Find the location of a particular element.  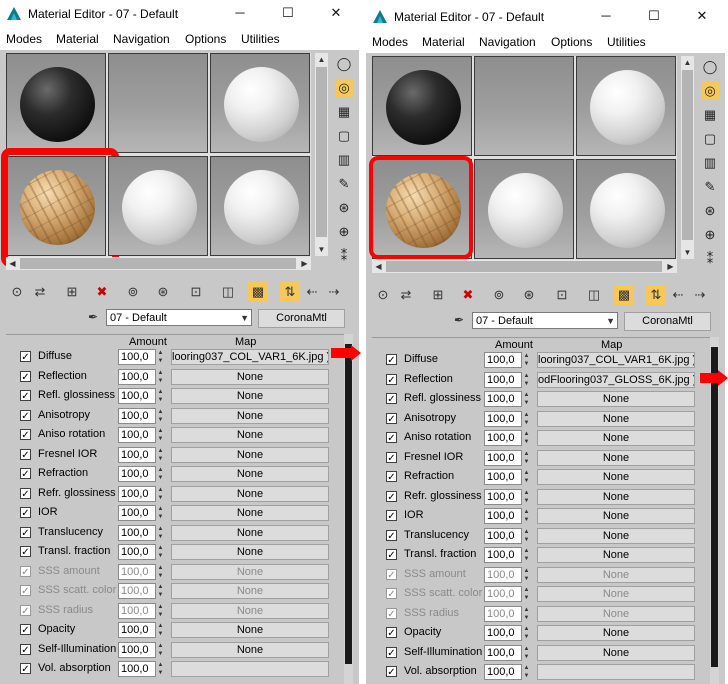

rollout-scrollbar is located at coordinates (348, 509).